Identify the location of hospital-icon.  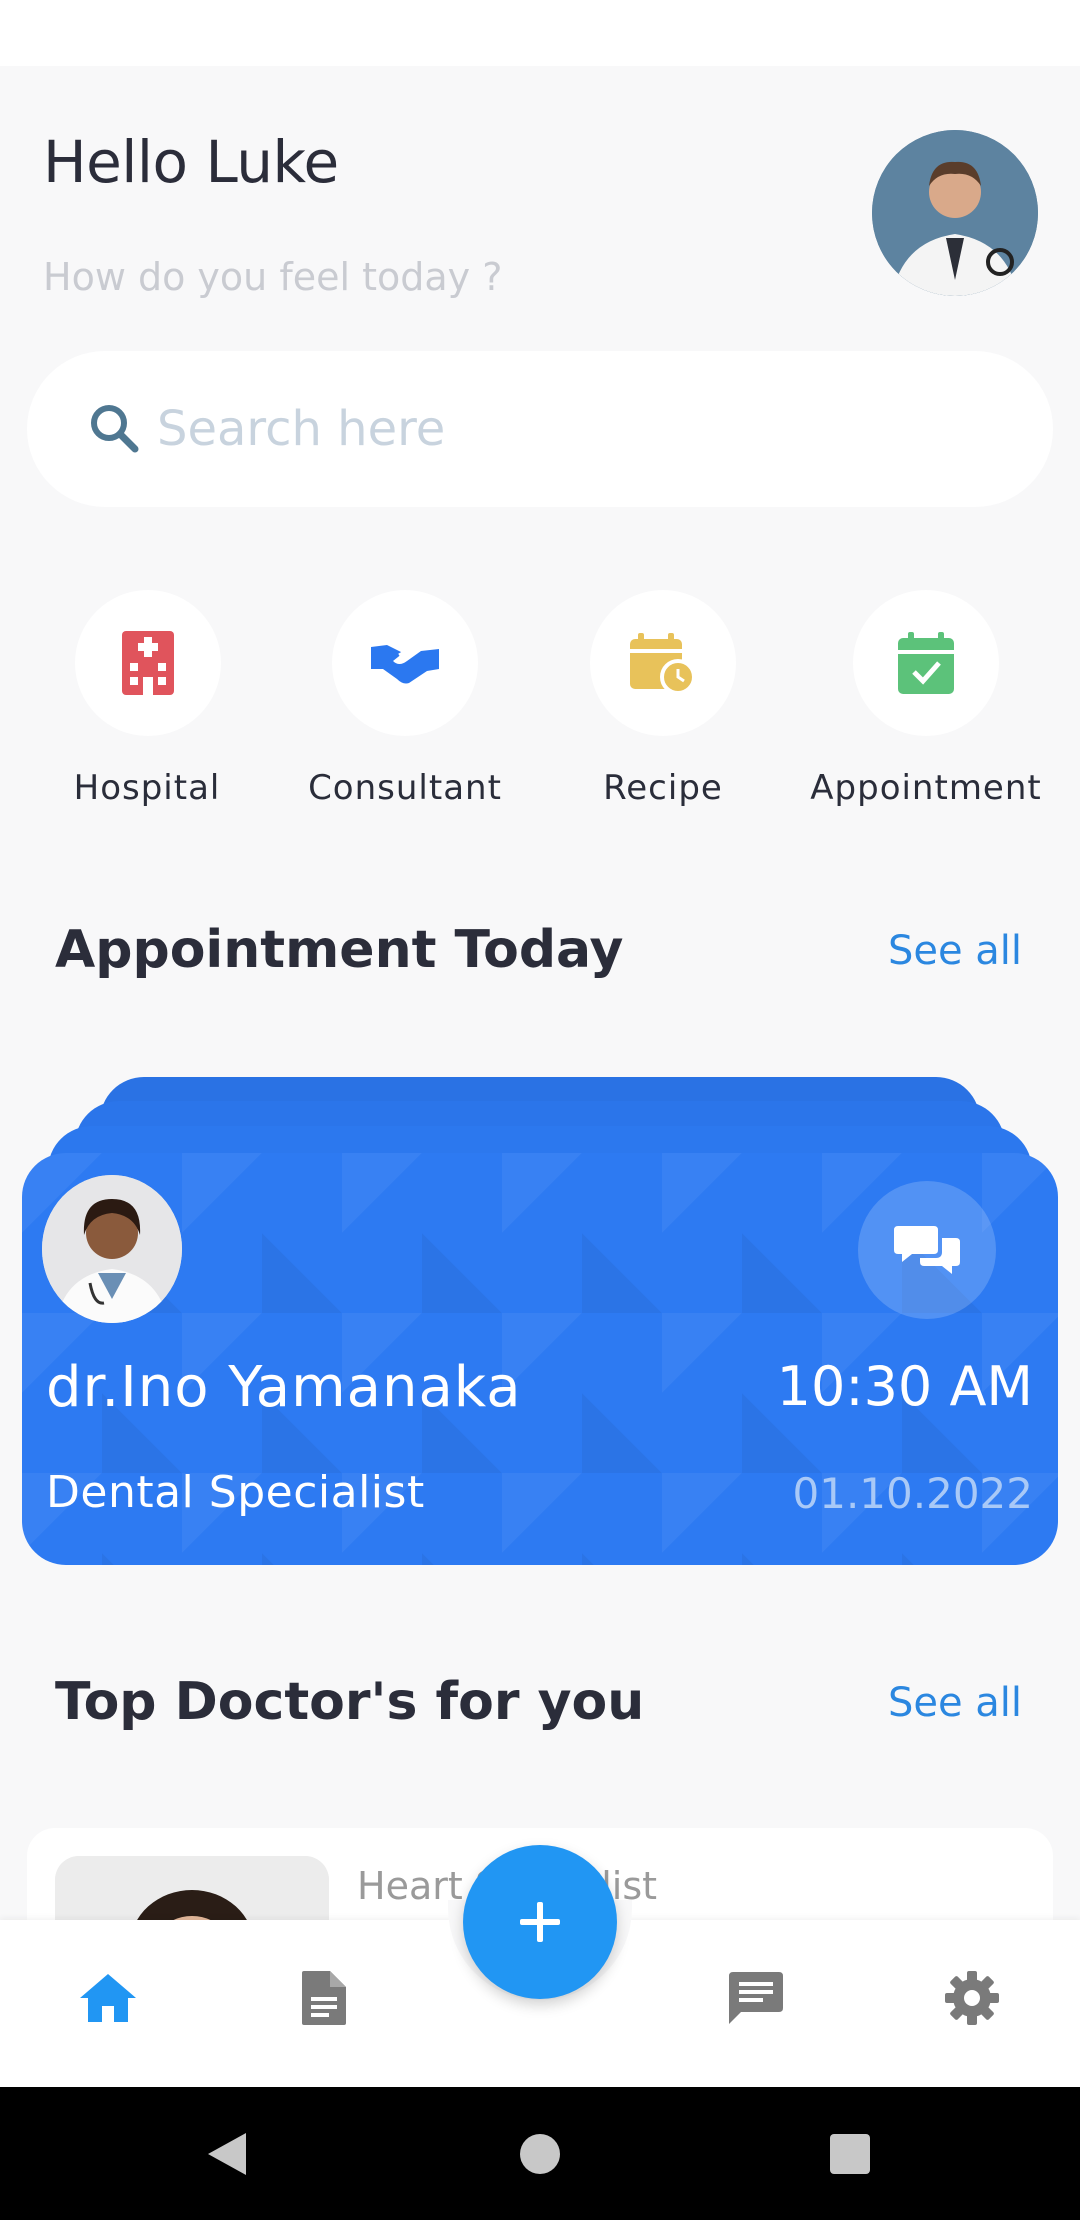
(148, 663).